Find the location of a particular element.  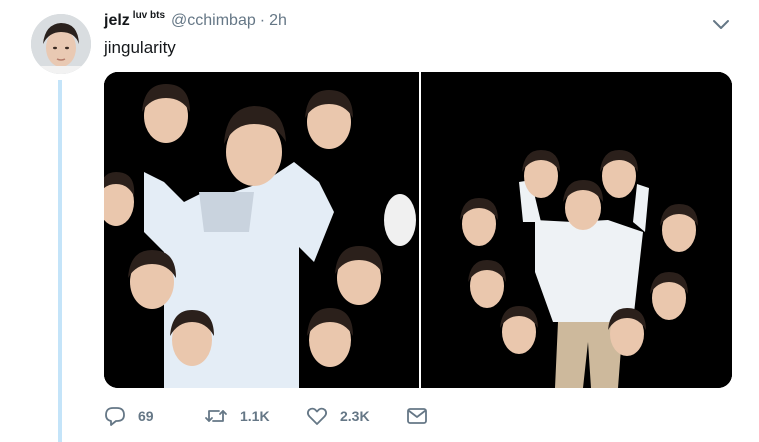

retweet-count: 1.1K is located at coordinates (255, 416).